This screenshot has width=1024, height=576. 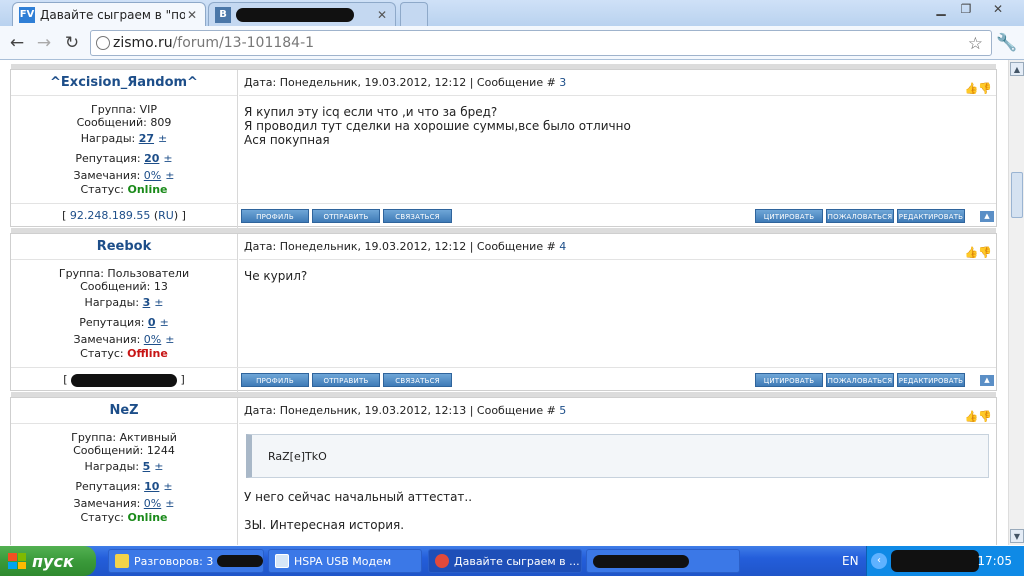 What do you see at coordinates (1017, 536) in the screenshot?
I see `scroll-down-icon: ▼` at bounding box center [1017, 536].